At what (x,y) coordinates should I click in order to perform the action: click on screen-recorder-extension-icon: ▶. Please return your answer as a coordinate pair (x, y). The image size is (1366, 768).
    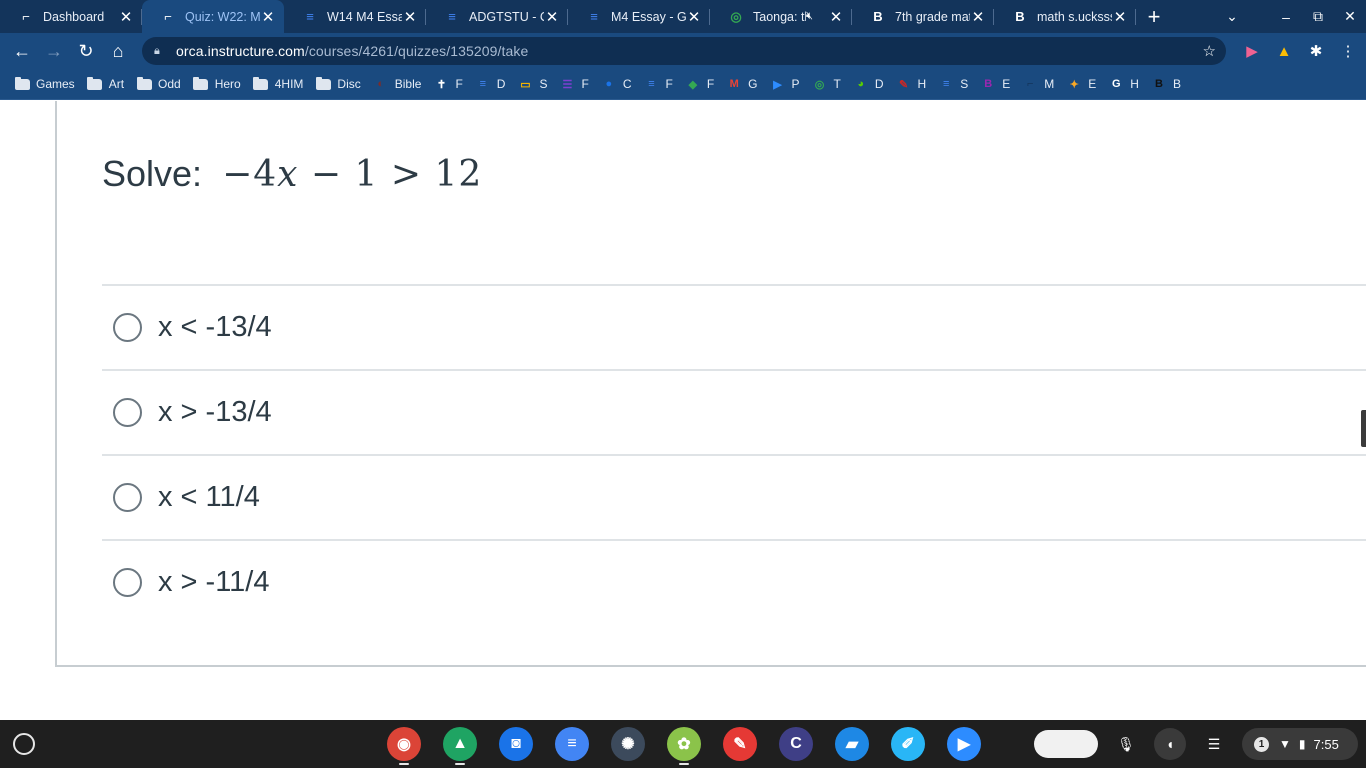
    Looking at the image, I should click on (1252, 51).